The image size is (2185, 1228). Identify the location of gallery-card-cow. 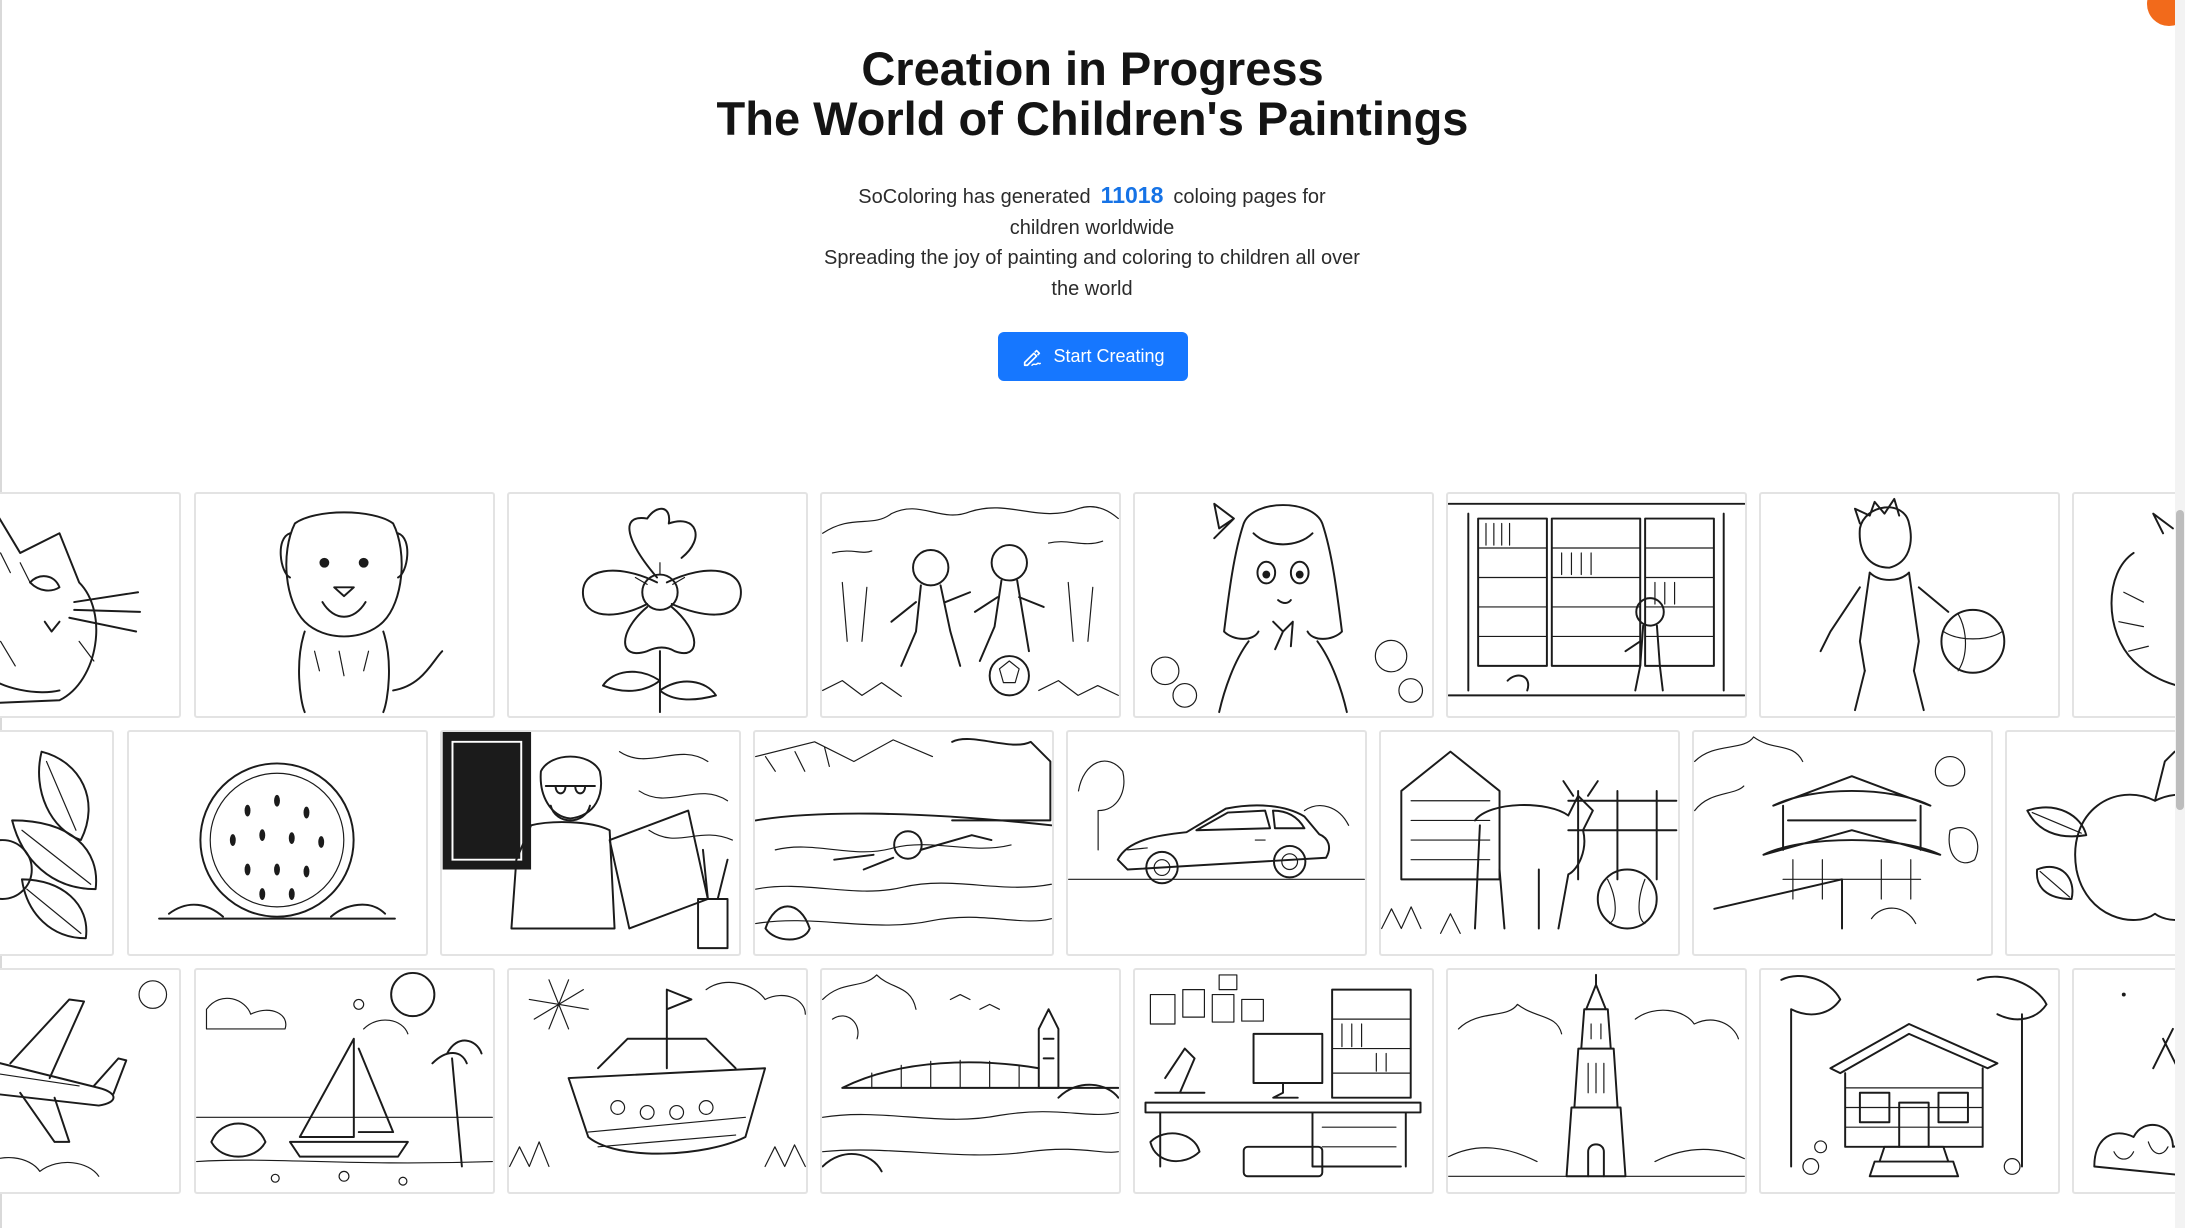
(1529, 843).